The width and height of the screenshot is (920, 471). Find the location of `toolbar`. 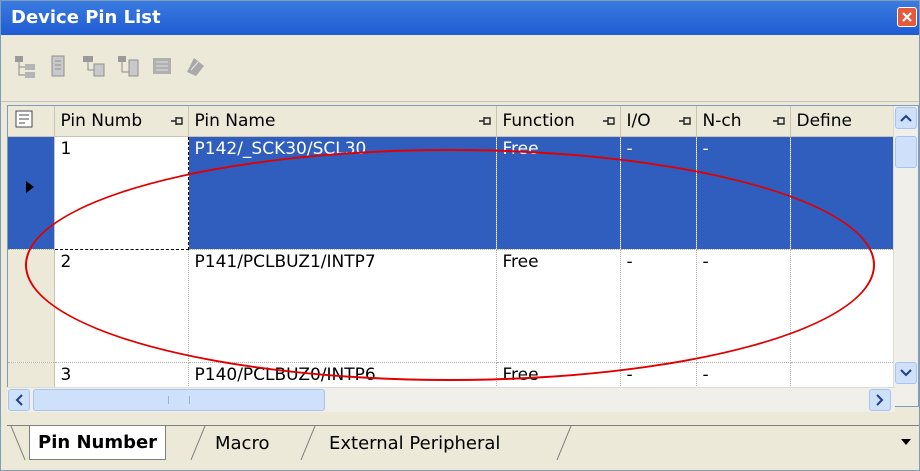

toolbar is located at coordinates (460, 68).